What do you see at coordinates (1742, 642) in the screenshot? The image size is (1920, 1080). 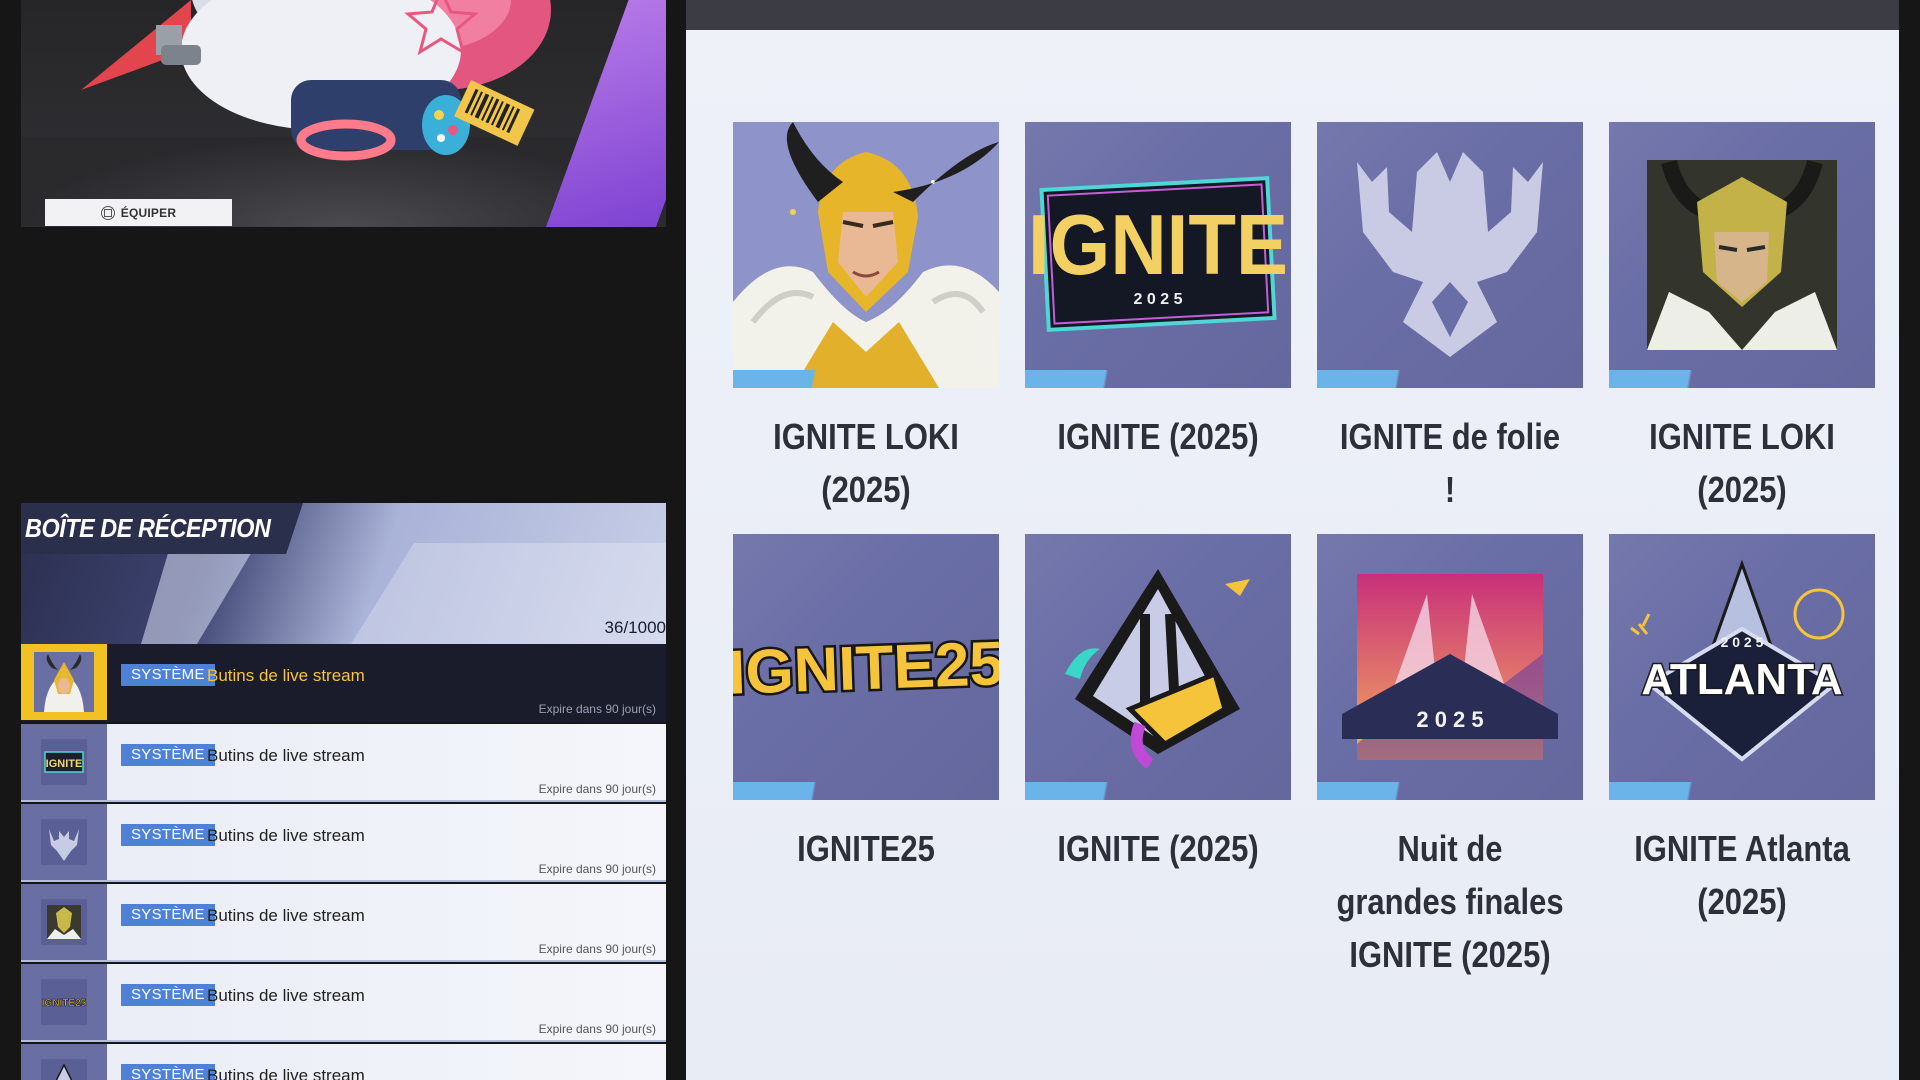 I see `atlanta-badge-year: 2 0 2 5` at bounding box center [1742, 642].